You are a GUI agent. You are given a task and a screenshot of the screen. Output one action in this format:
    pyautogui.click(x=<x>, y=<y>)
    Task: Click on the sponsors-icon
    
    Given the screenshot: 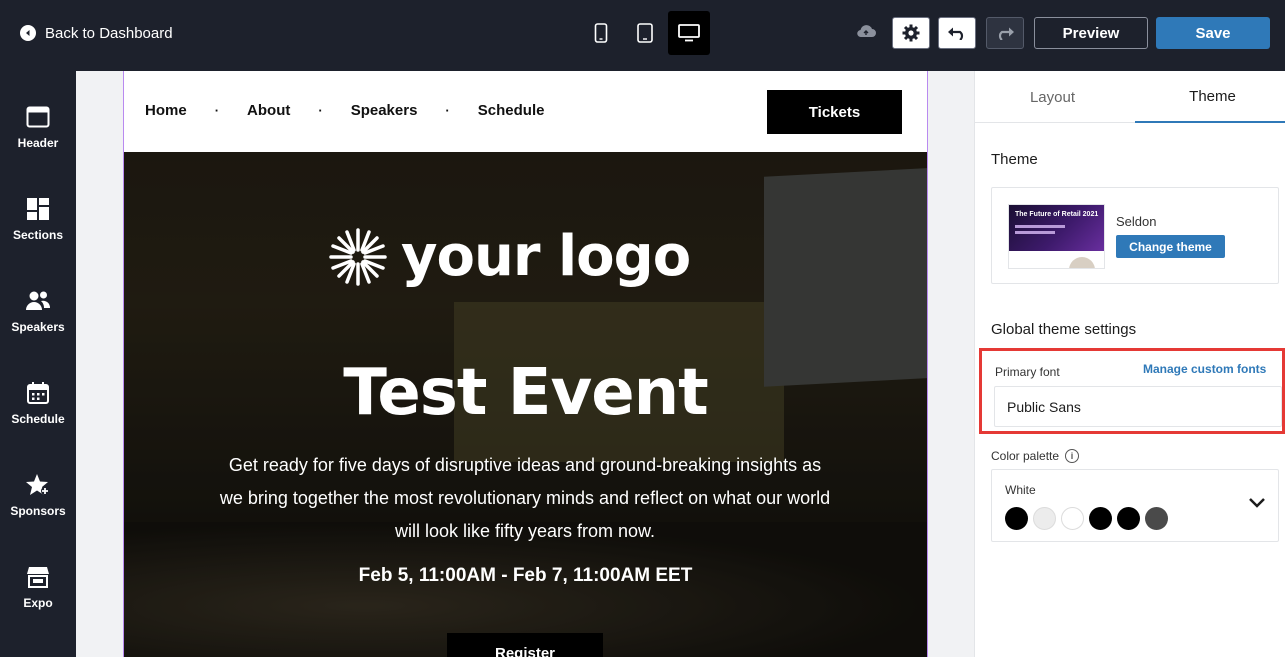 What is the action you would take?
    pyautogui.click(x=38, y=485)
    